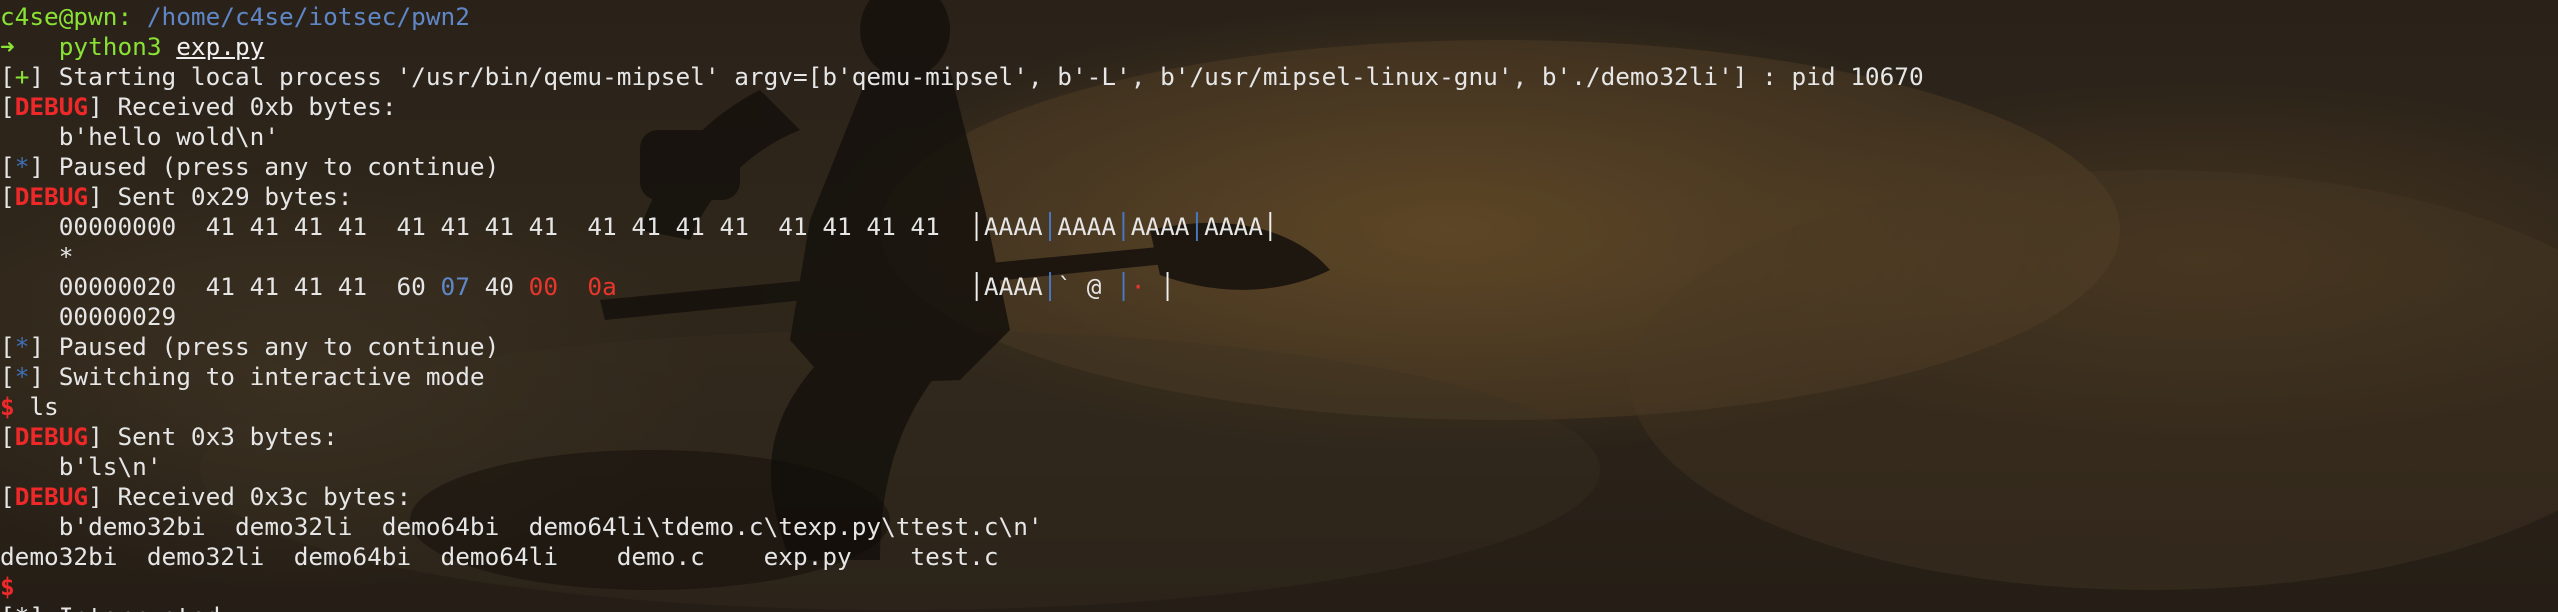  What do you see at coordinates (1152, 286) in the screenshot?
I see `hex-ascii` at bounding box center [1152, 286].